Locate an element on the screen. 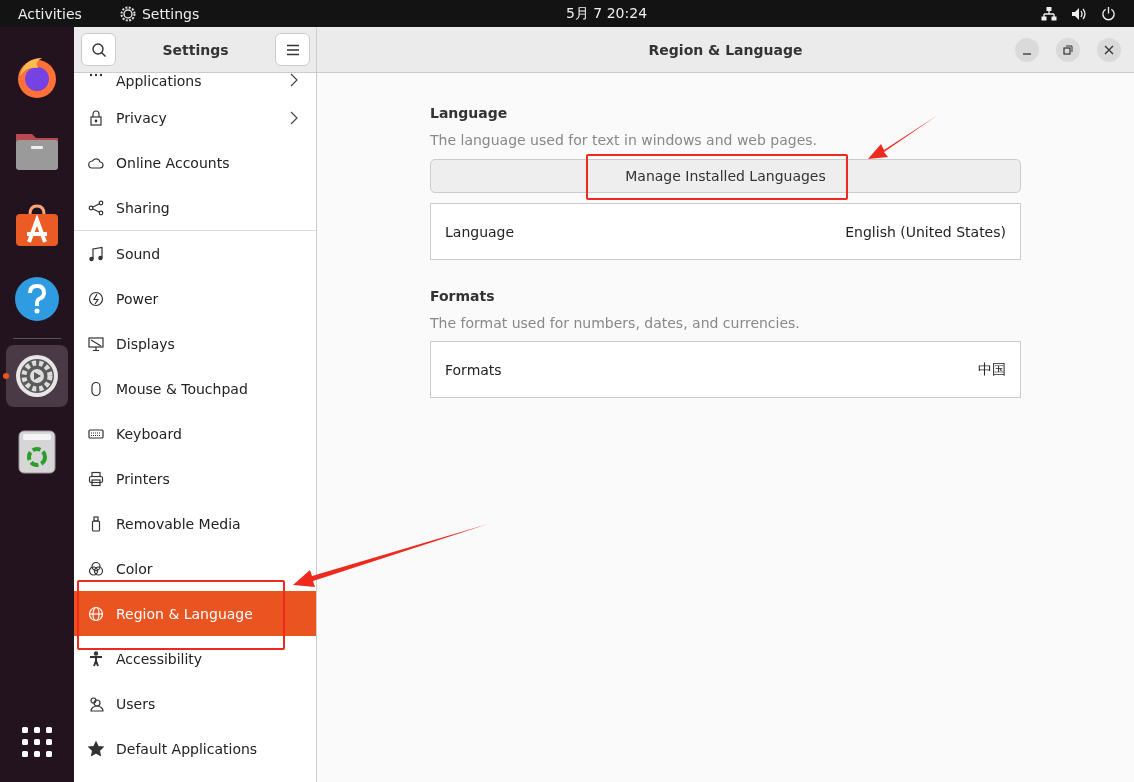 This screenshot has height=782, width=1134. sidebar-item: Region & Language is located at coordinates (195, 613).